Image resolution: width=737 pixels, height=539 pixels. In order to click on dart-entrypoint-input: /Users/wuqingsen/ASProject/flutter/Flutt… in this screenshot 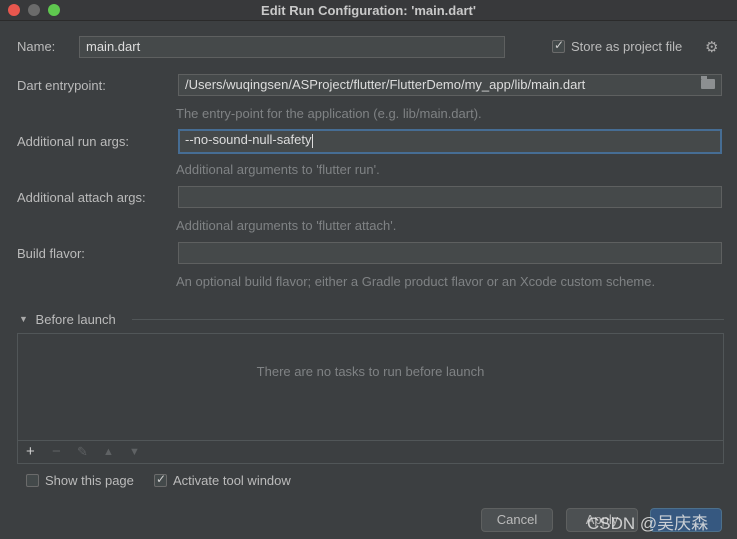, I will do `click(450, 85)`.